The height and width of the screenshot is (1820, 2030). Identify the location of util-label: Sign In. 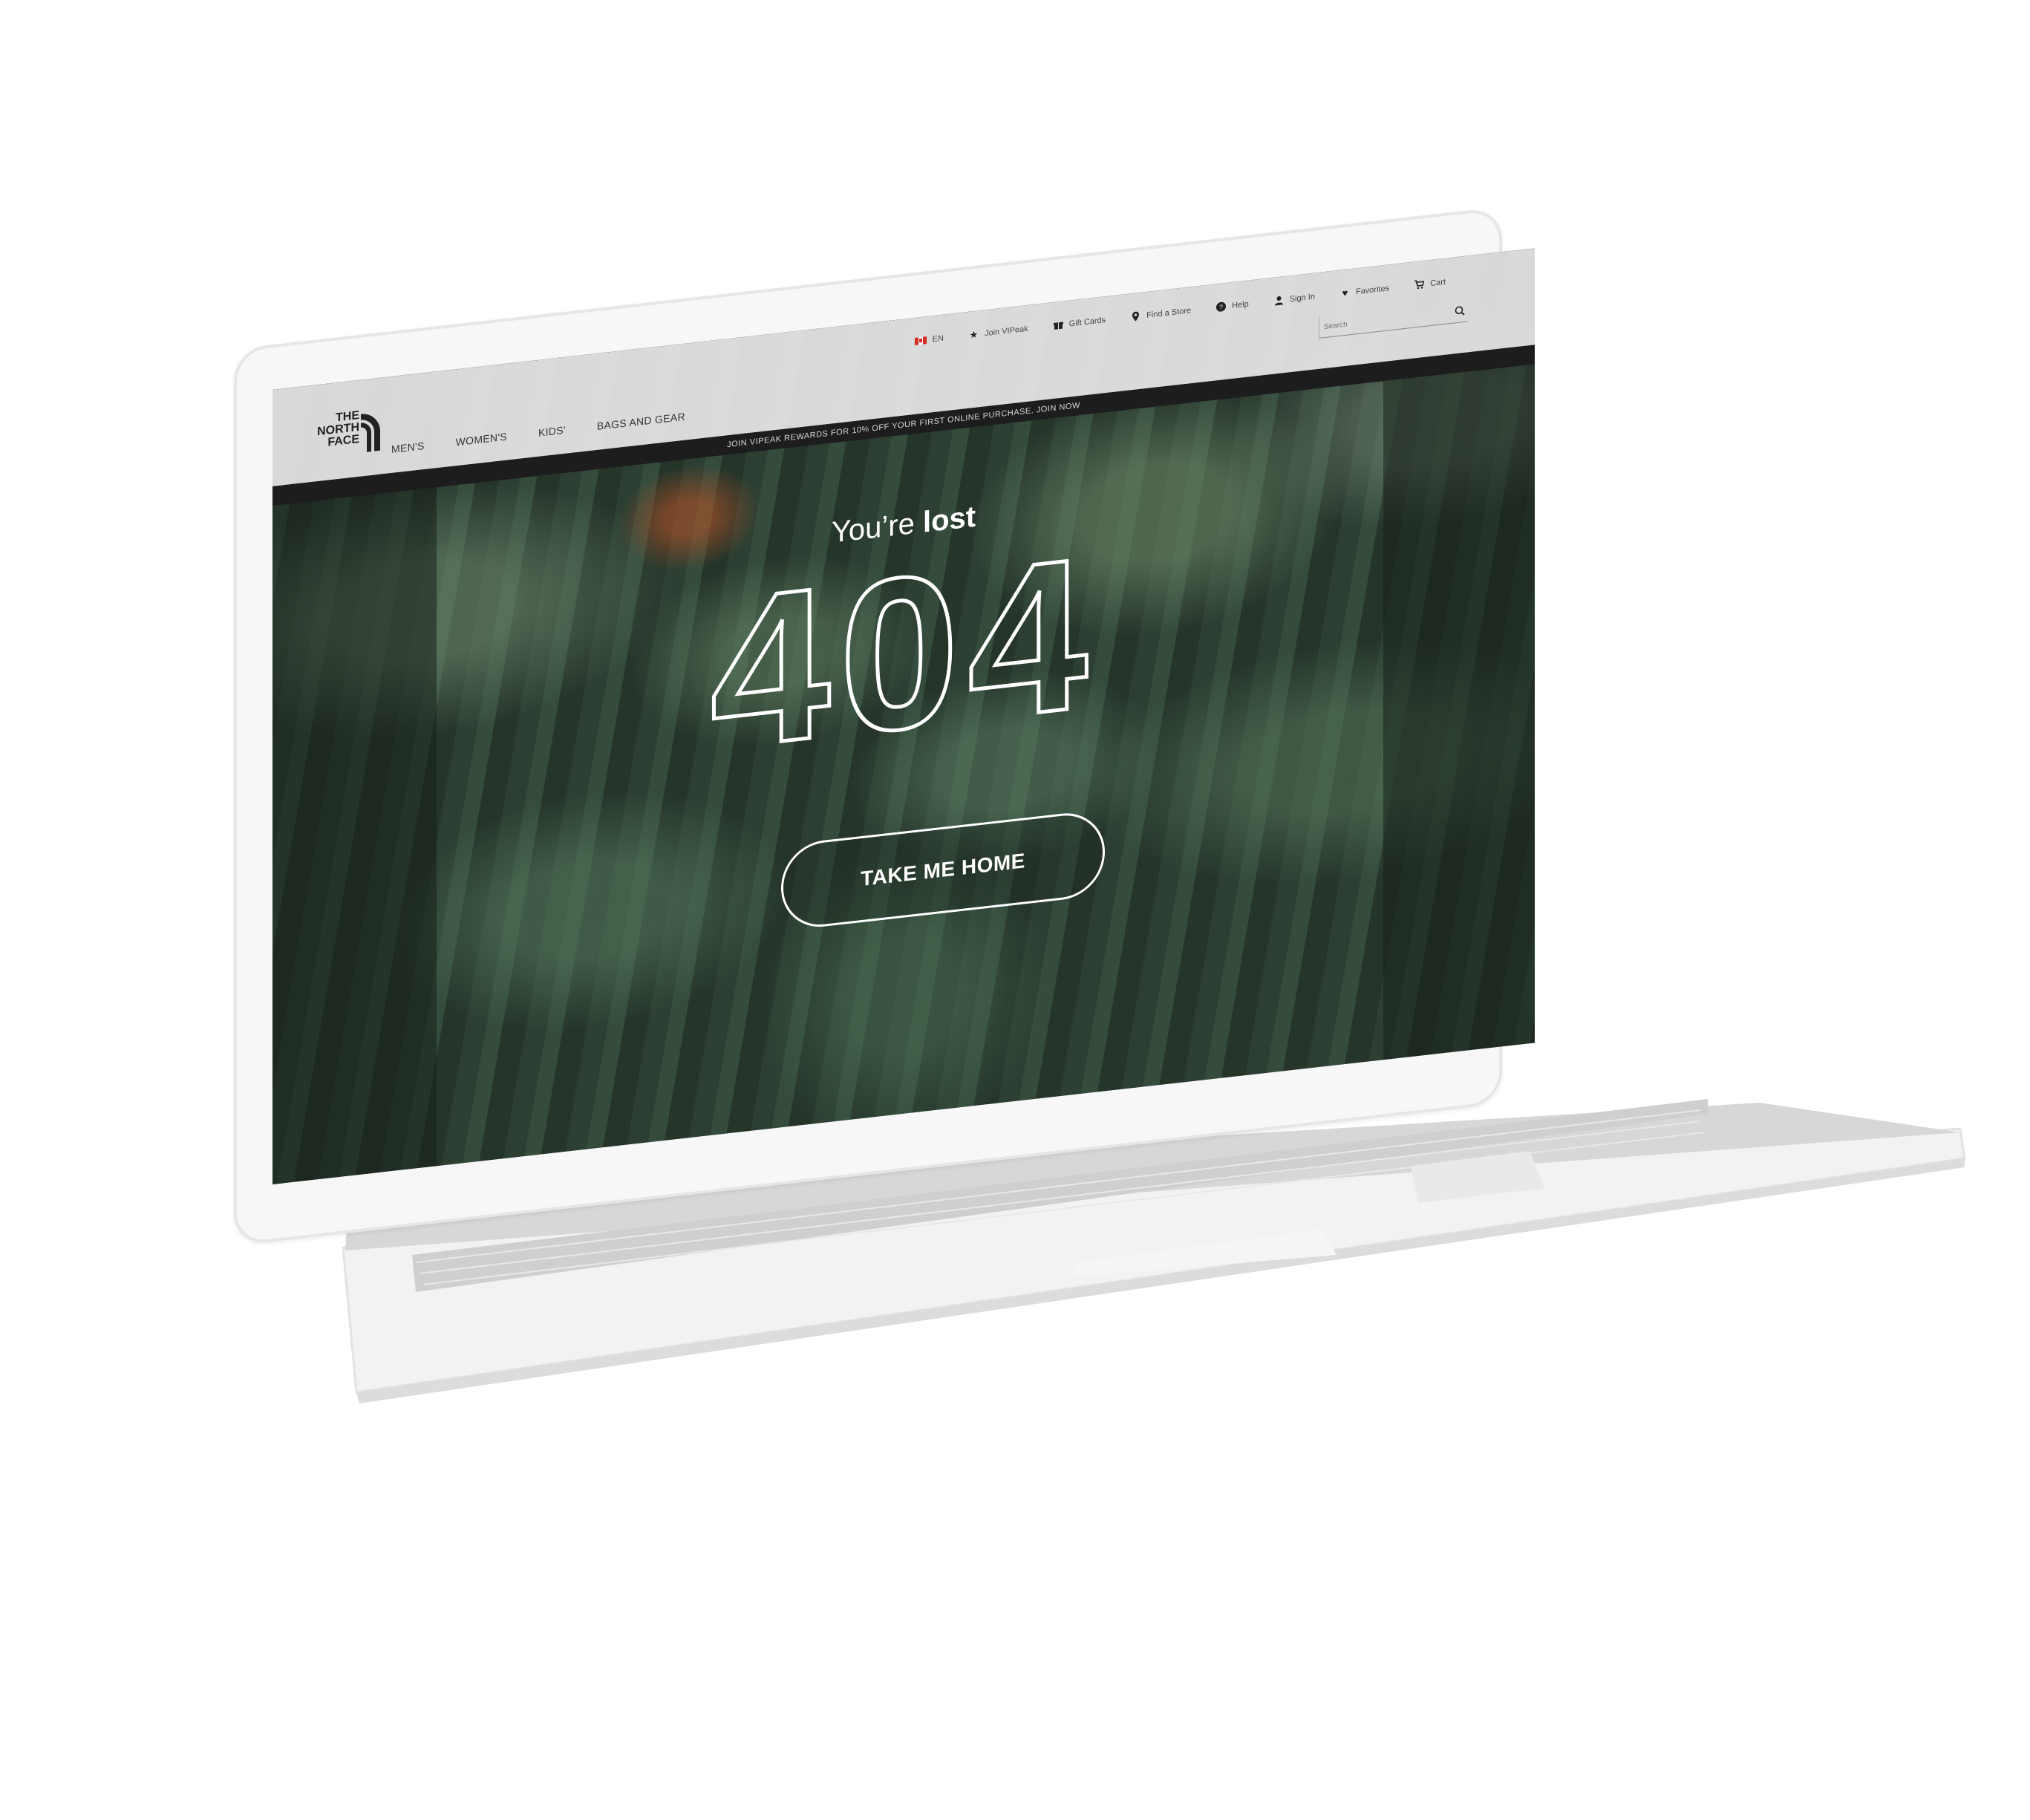
(1302, 298).